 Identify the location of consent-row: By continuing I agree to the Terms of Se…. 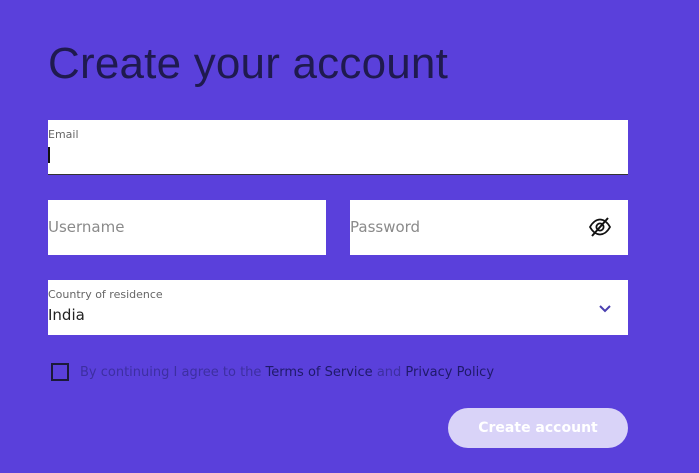
(272, 372).